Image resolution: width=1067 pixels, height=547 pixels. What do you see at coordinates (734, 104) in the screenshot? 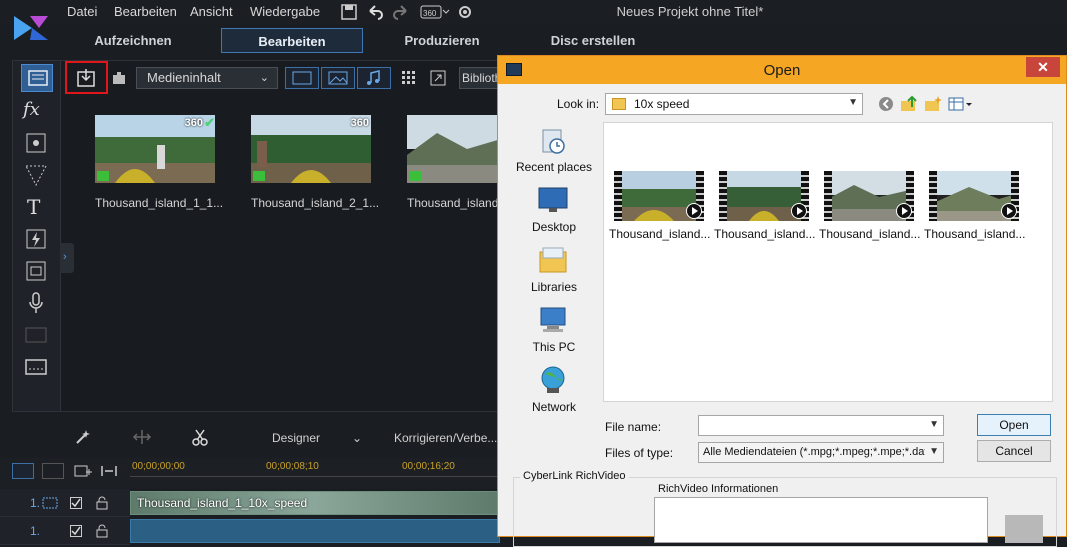
I see `look-in-dropdown: 10x speed ▼` at bounding box center [734, 104].